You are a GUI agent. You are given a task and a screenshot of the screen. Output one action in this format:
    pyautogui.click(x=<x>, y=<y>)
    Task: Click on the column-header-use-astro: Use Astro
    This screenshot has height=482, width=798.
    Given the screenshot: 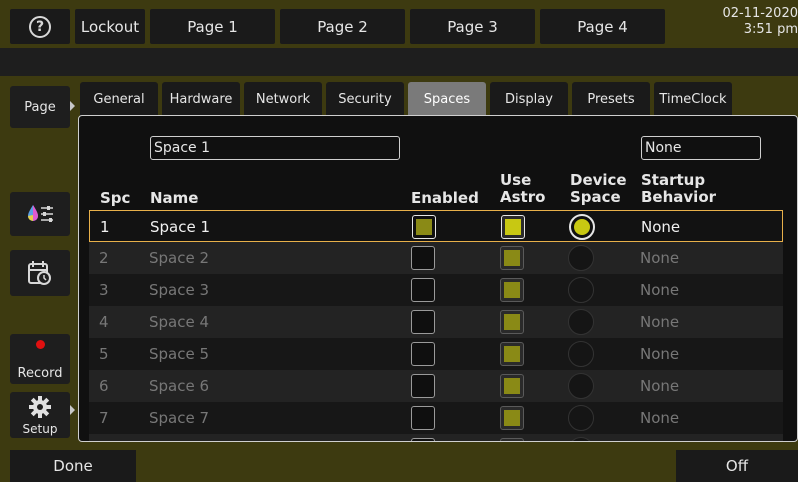 What is the action you would take?
    pyautogui.click(x=522, y=189)
    